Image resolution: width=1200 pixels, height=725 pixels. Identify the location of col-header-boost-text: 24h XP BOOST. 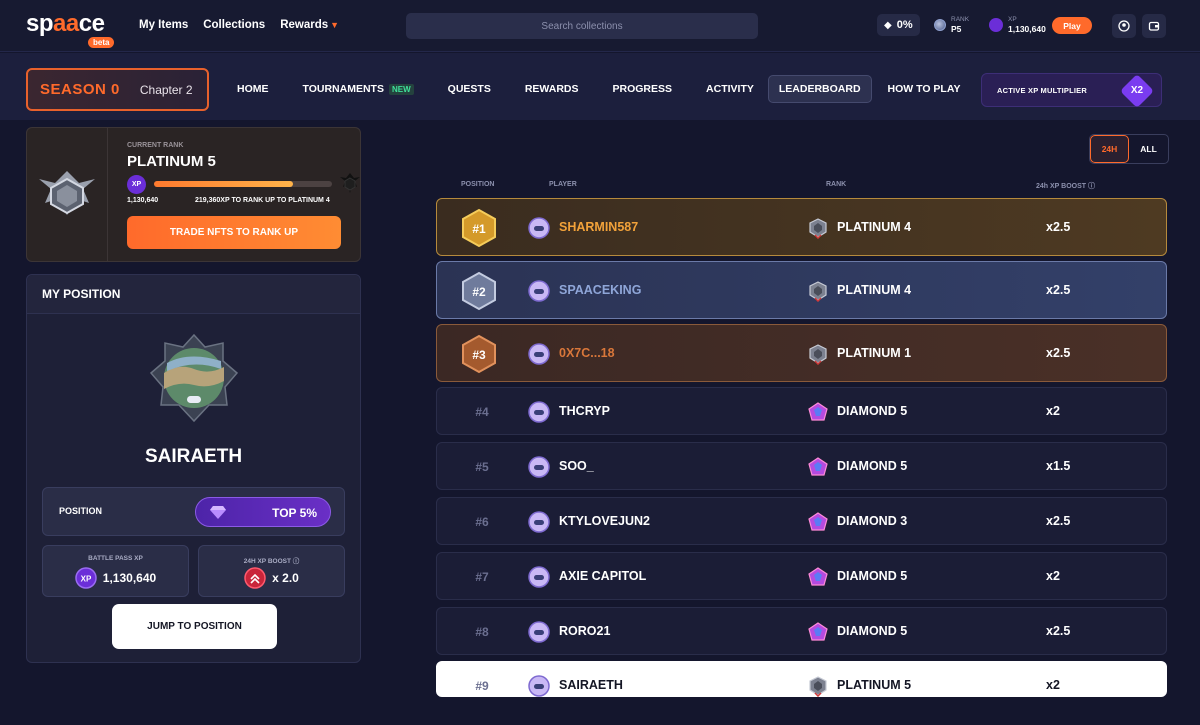
(1061, 186).